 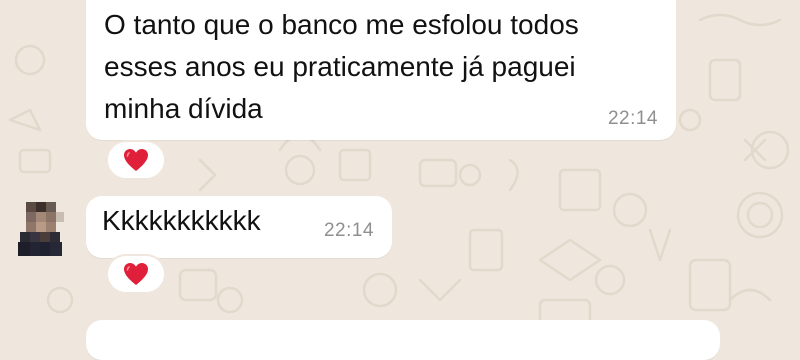 I want to click on incoming-message-bubble, so click(x=403, y=340).